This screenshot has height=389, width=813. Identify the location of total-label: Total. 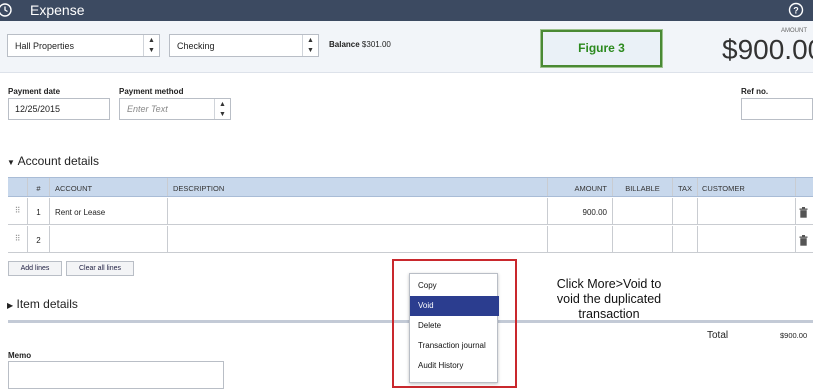
(718, 335).